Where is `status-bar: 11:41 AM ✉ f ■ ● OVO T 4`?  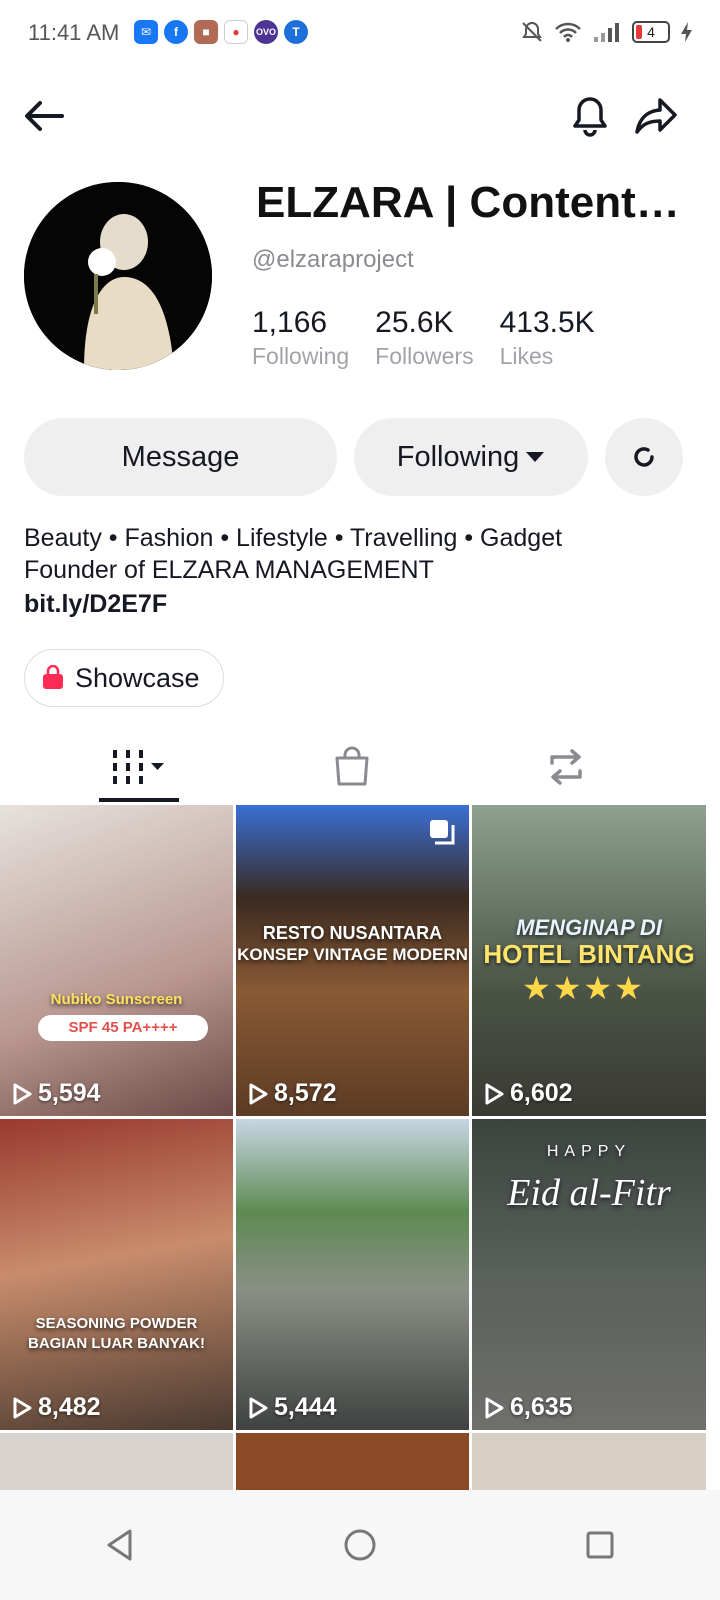
status-bar: 11:41 AM ✉ f ■ ● OVO T 4 is located at coordinates (360, 33).